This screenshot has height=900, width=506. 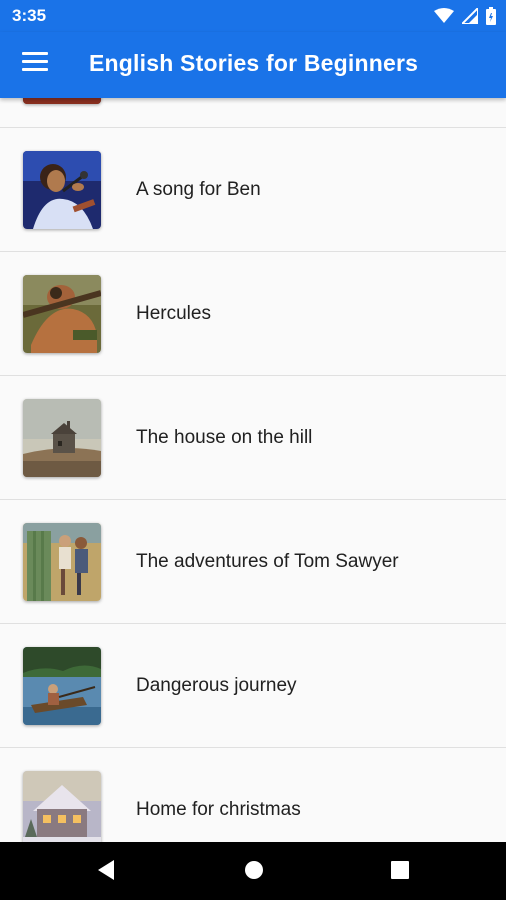 I want to click on navigation-bar, so click(x=253, y=871).